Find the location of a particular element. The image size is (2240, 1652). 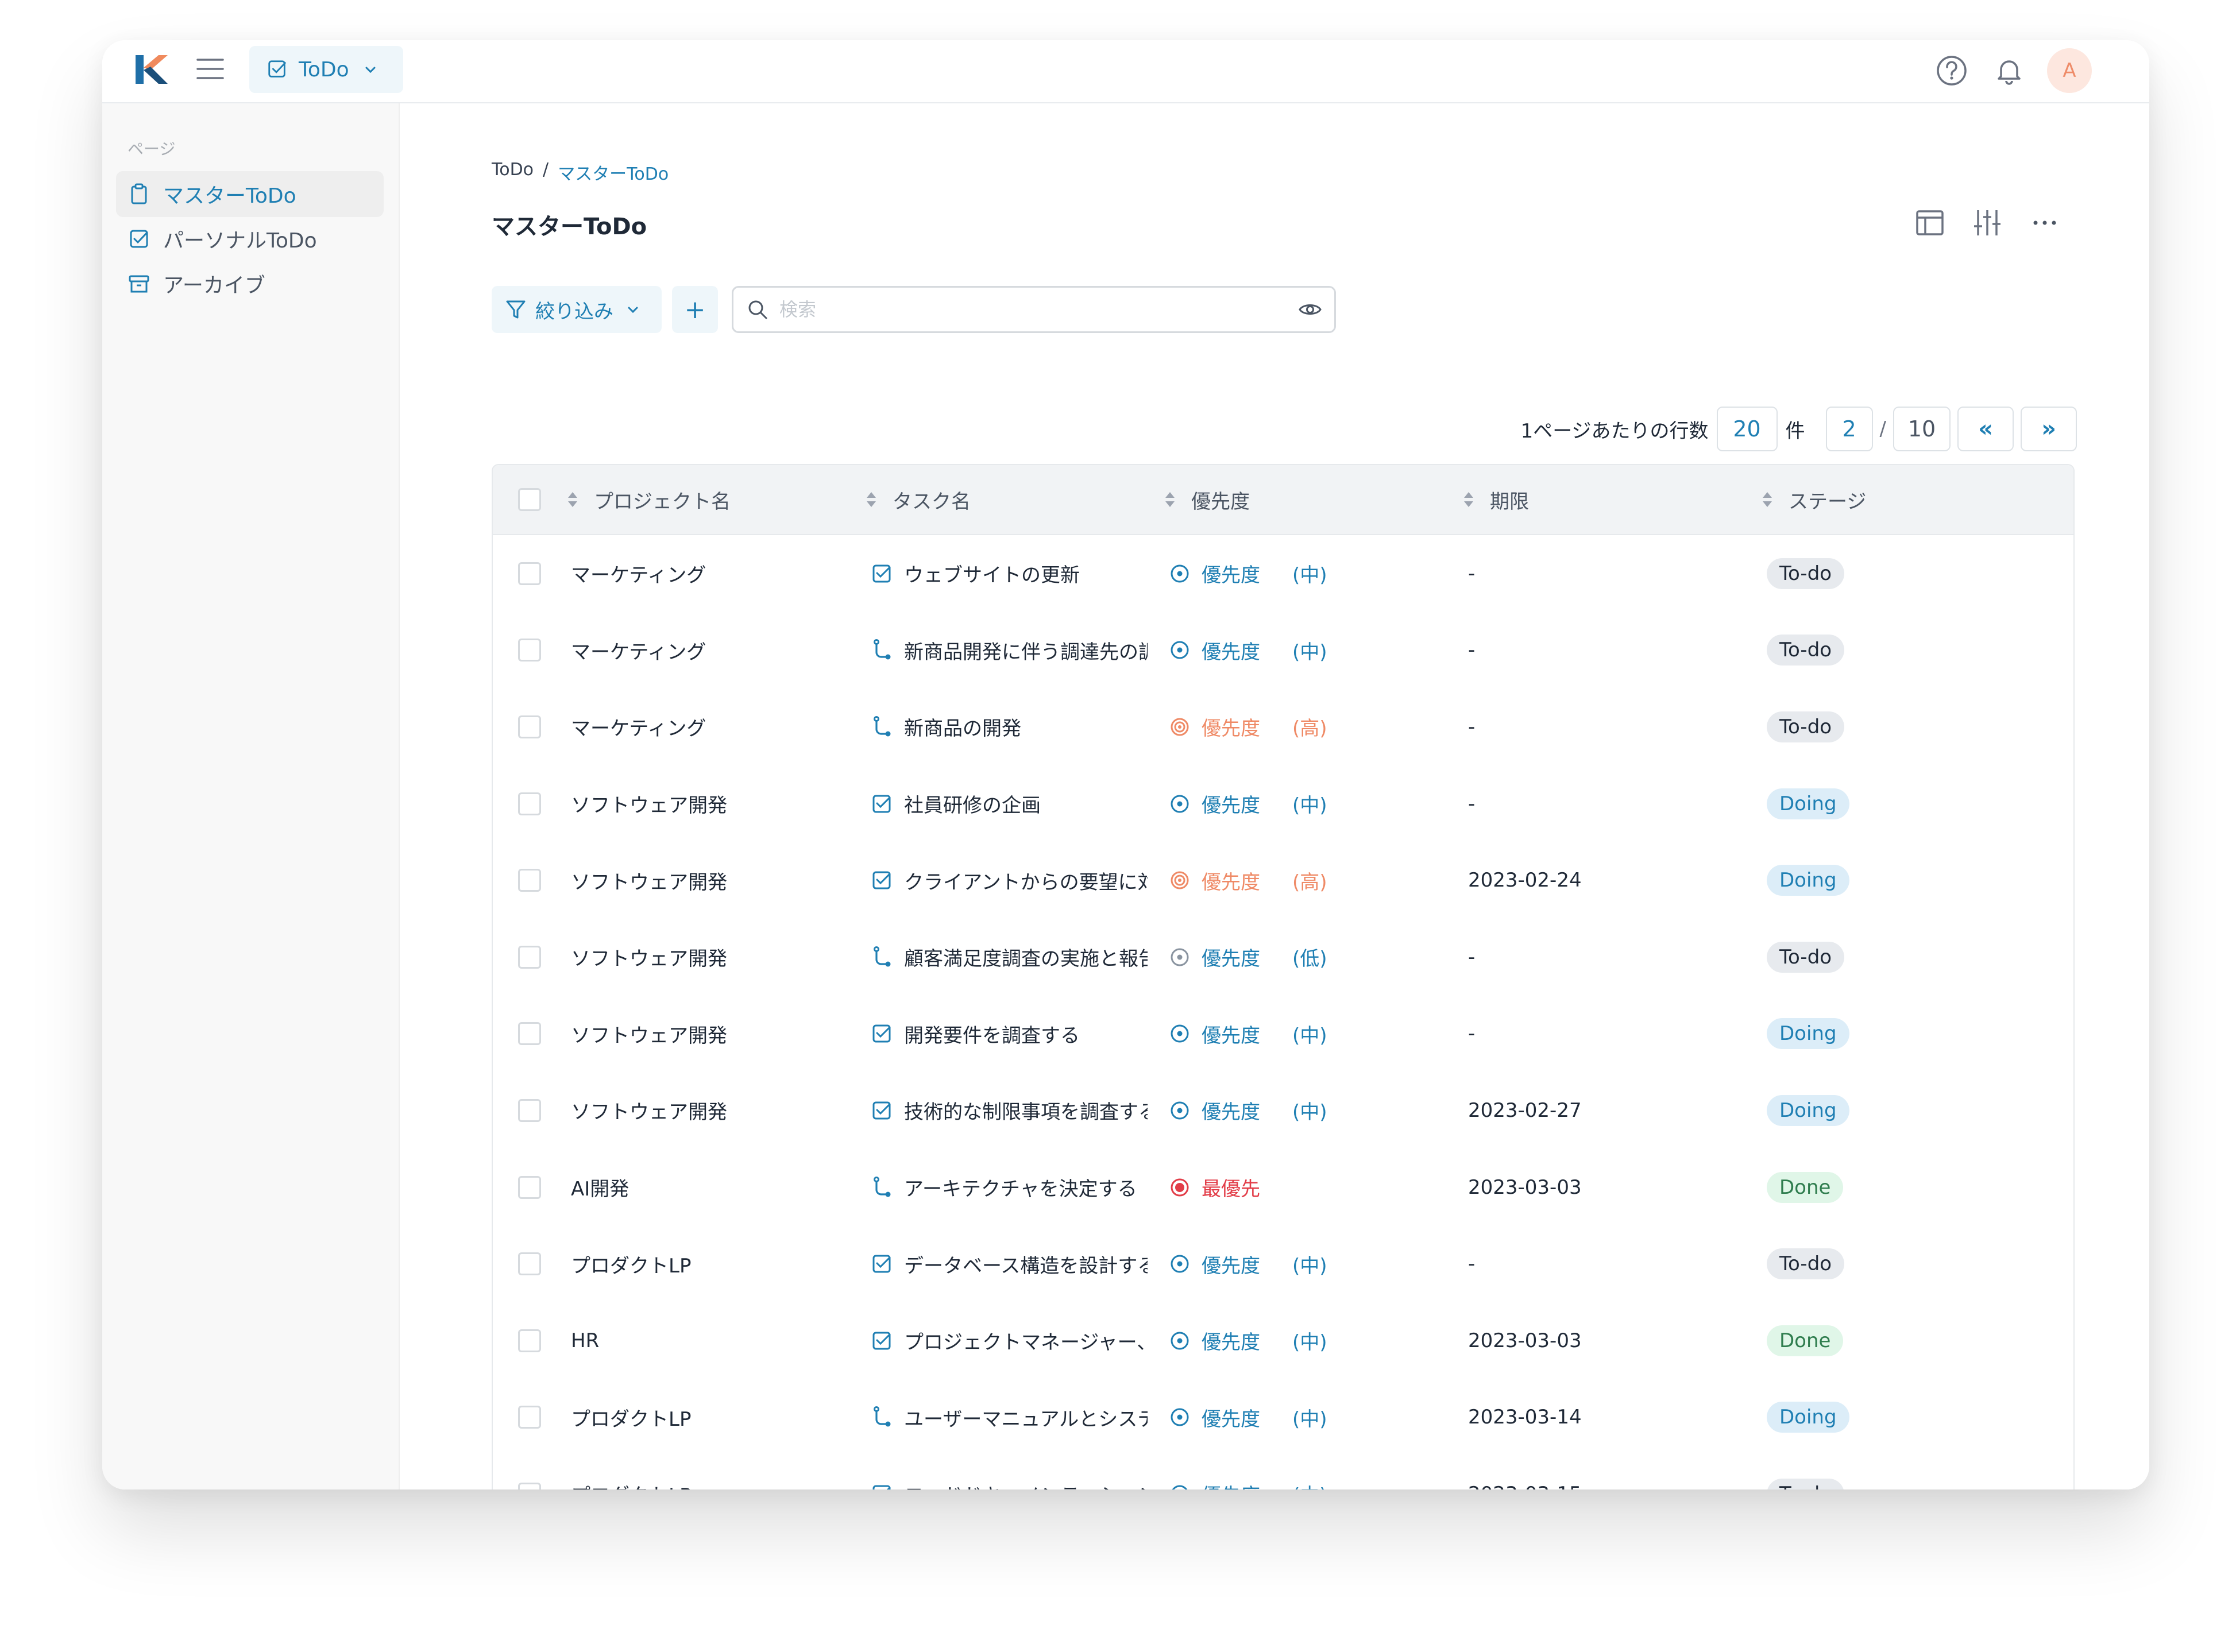

due-date-cell: 2023-03-03 is located at coordinates (1525, 1187).